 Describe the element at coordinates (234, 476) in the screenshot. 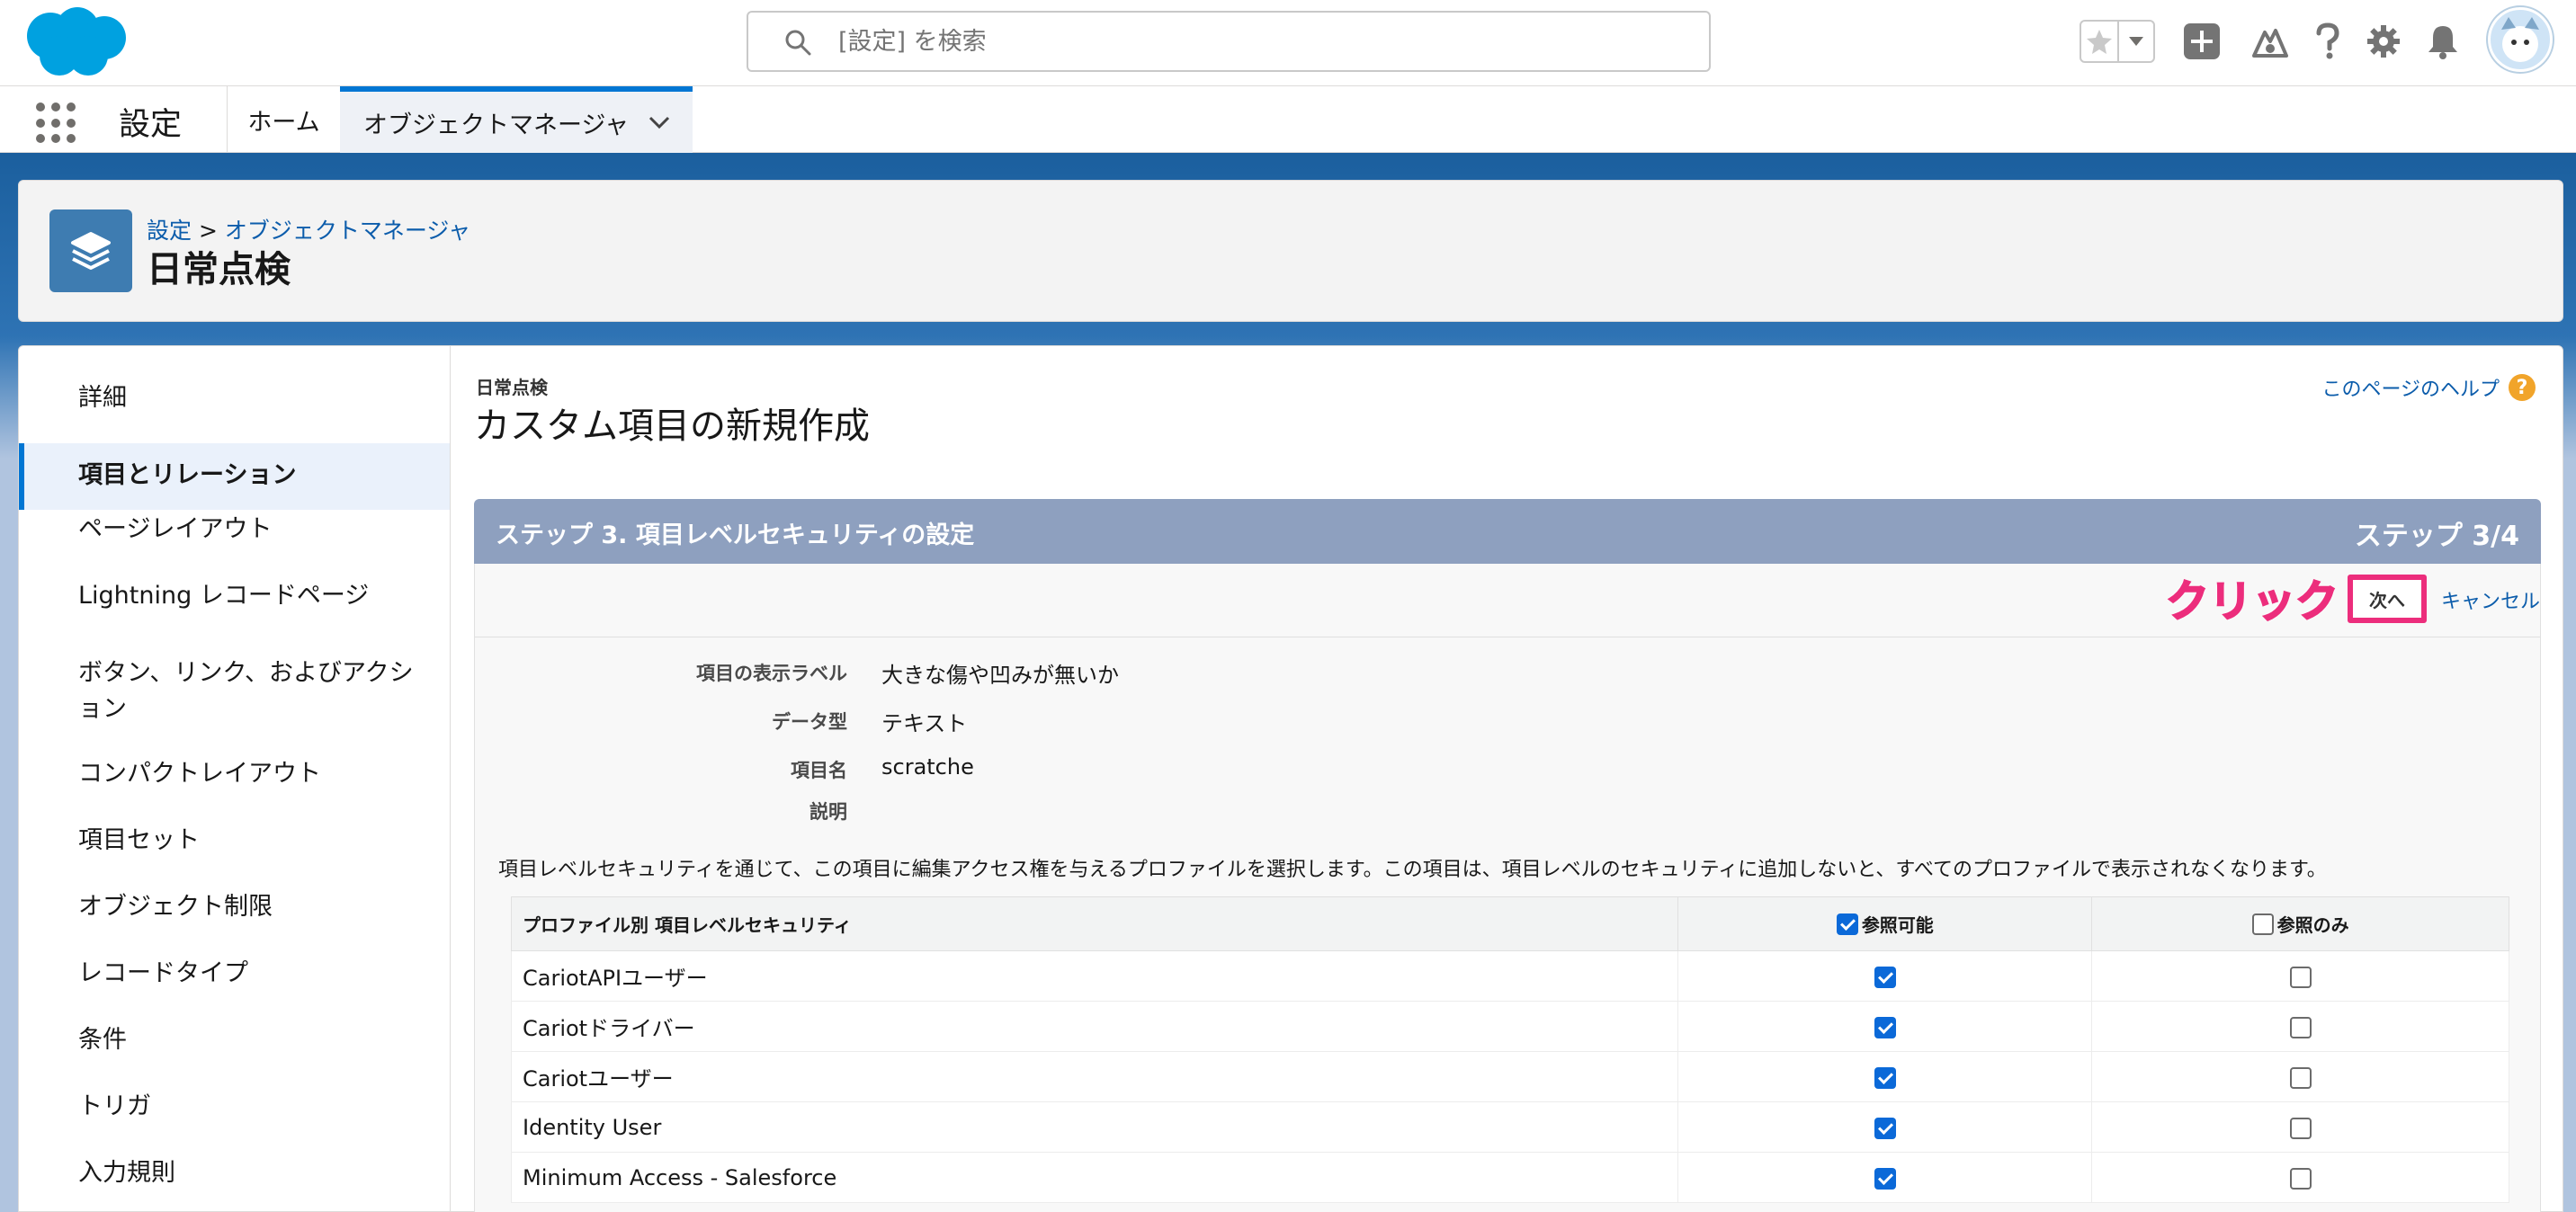

I see `sidebar-item-fields-relationships: 項目とリレーション` at that location.